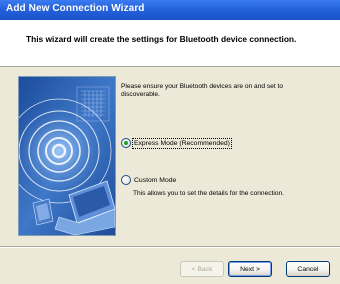 The height and width of the screenshot is (284, 340). I want to click on express-mode-label: Express Mode (Recommended), so click(182, 143).